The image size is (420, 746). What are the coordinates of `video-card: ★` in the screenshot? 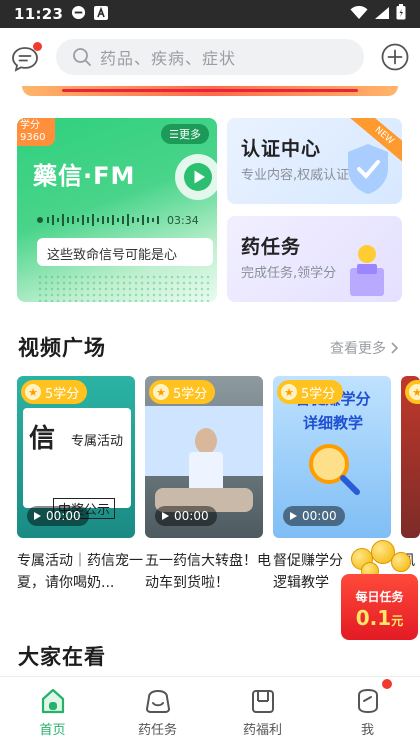 It's located at (410, 457).